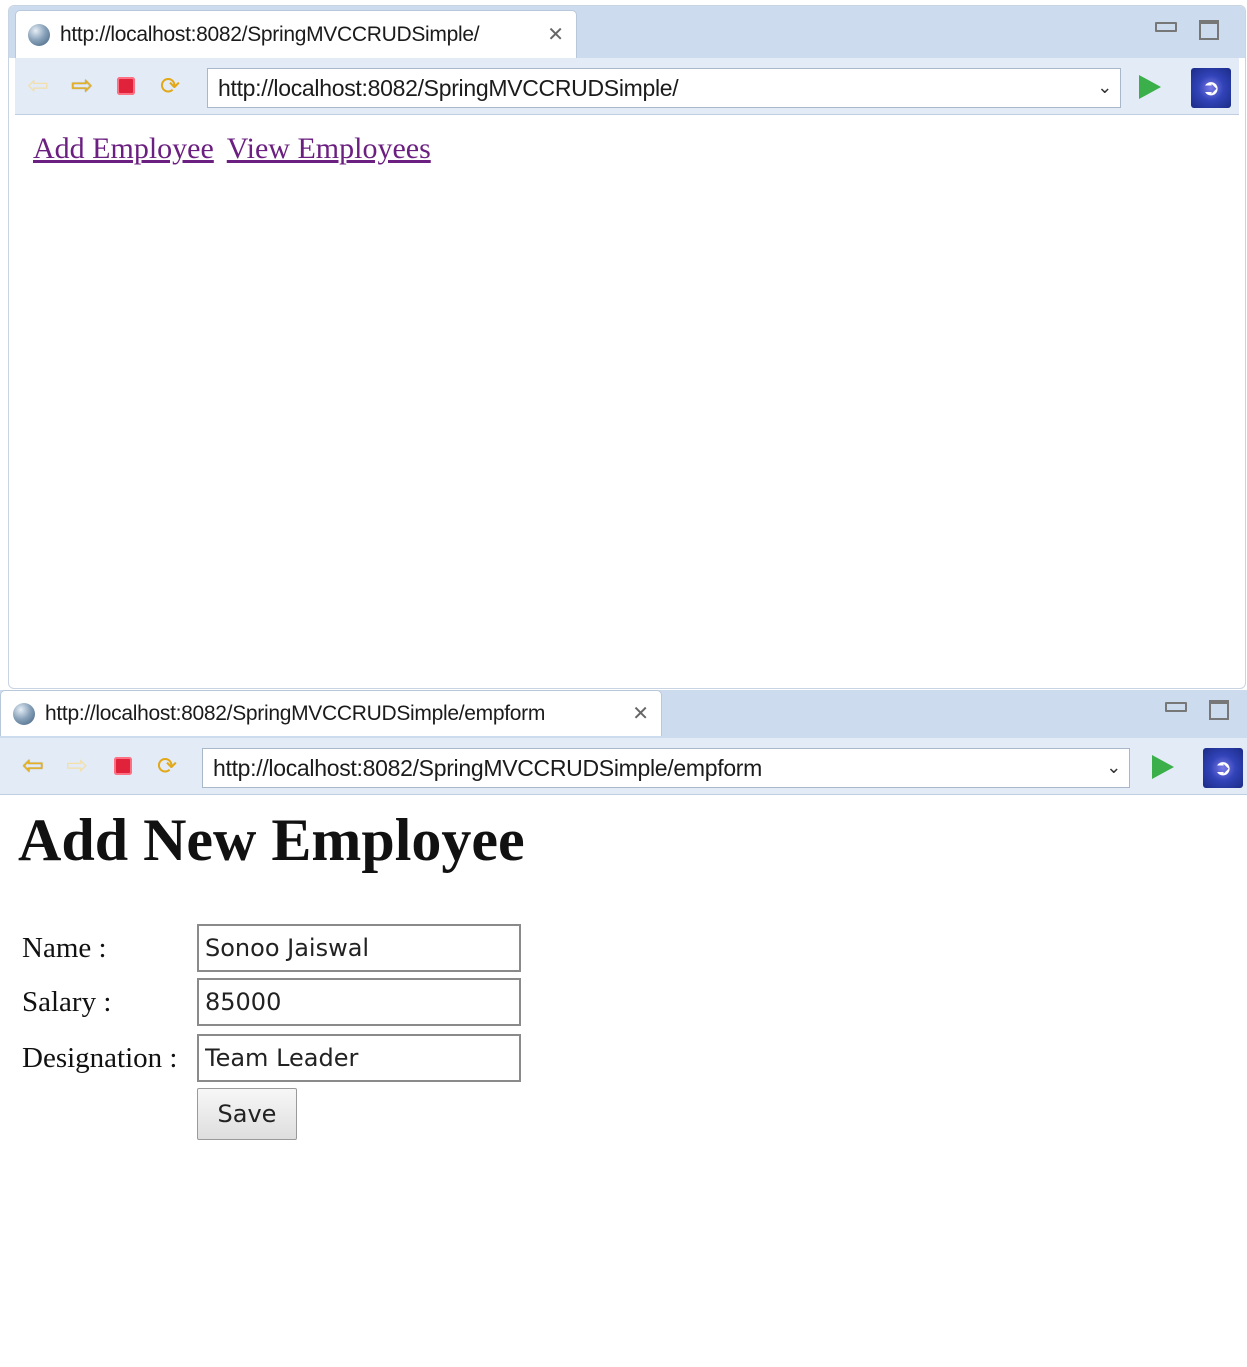  I want to click on name-field, so click(359, 948).